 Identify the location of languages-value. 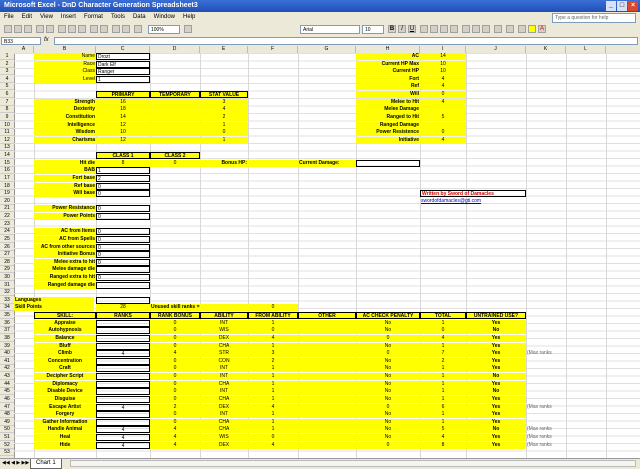
(123, 300).